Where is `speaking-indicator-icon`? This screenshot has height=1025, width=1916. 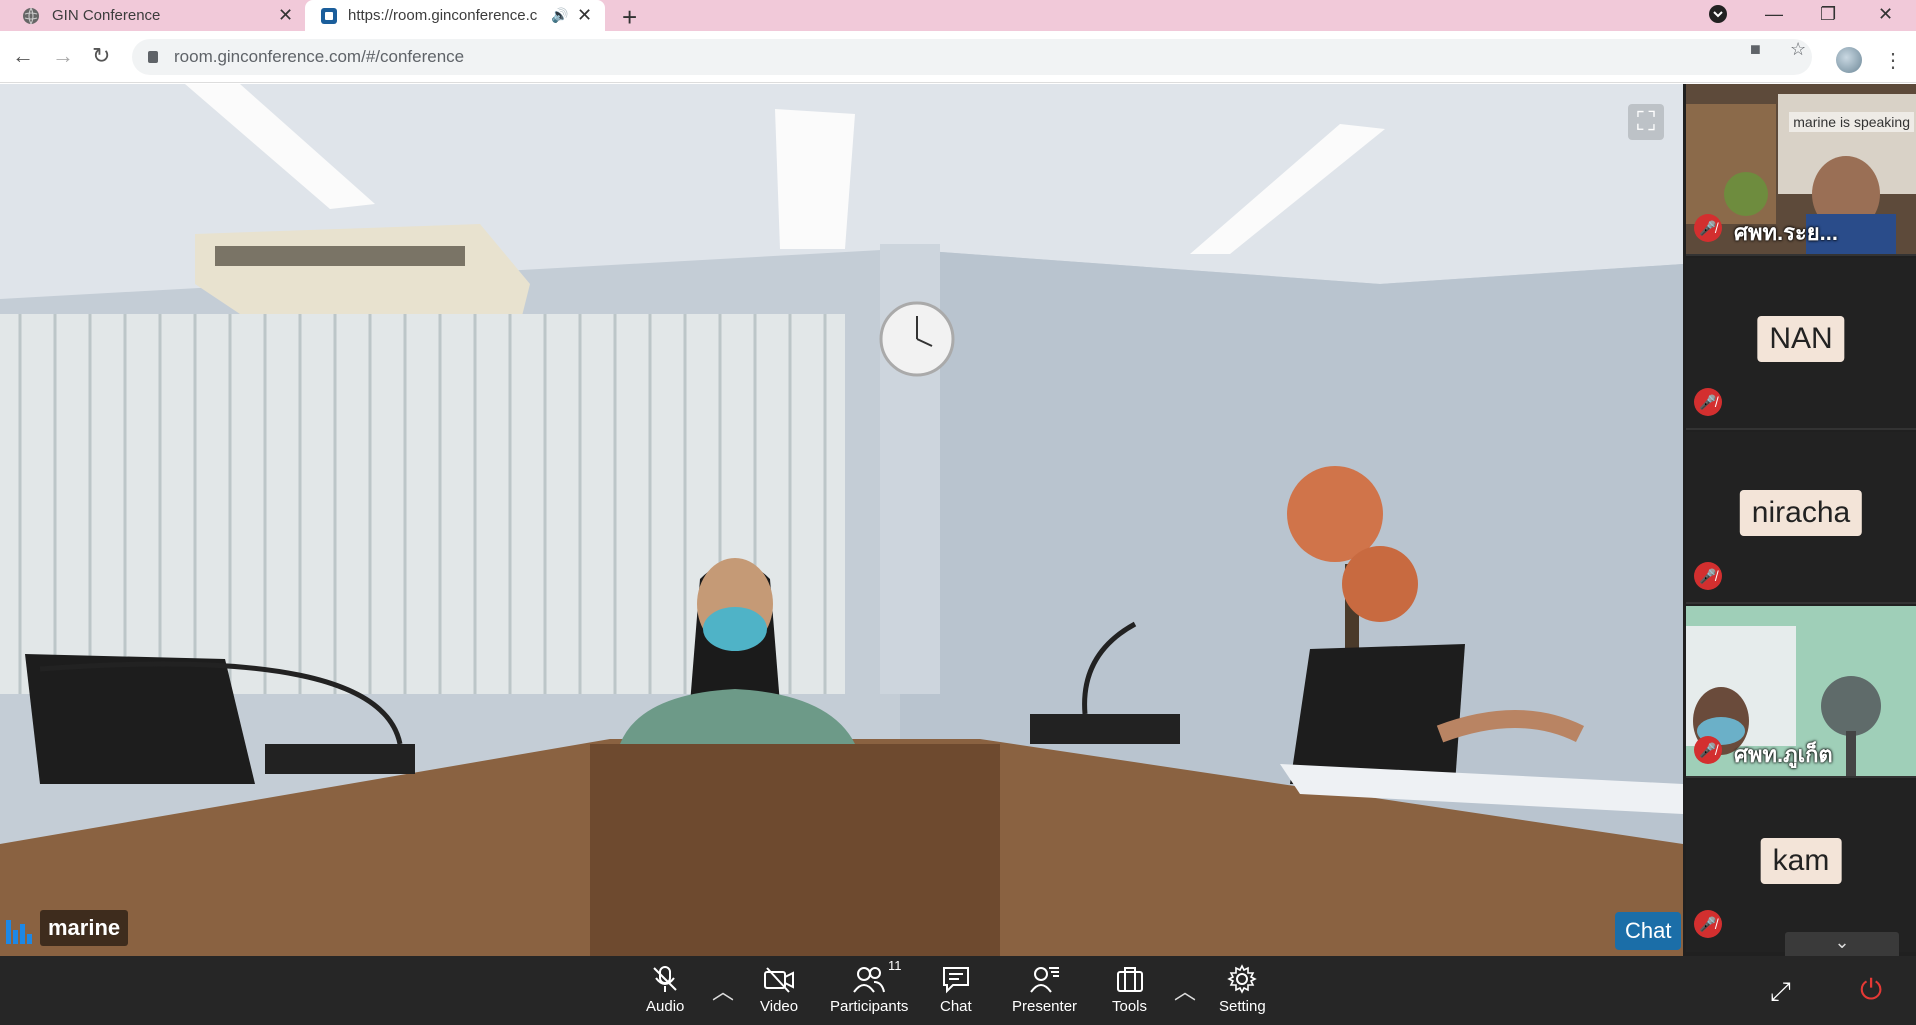 speaking-indicator-icon is located at coordinates (19, 932).